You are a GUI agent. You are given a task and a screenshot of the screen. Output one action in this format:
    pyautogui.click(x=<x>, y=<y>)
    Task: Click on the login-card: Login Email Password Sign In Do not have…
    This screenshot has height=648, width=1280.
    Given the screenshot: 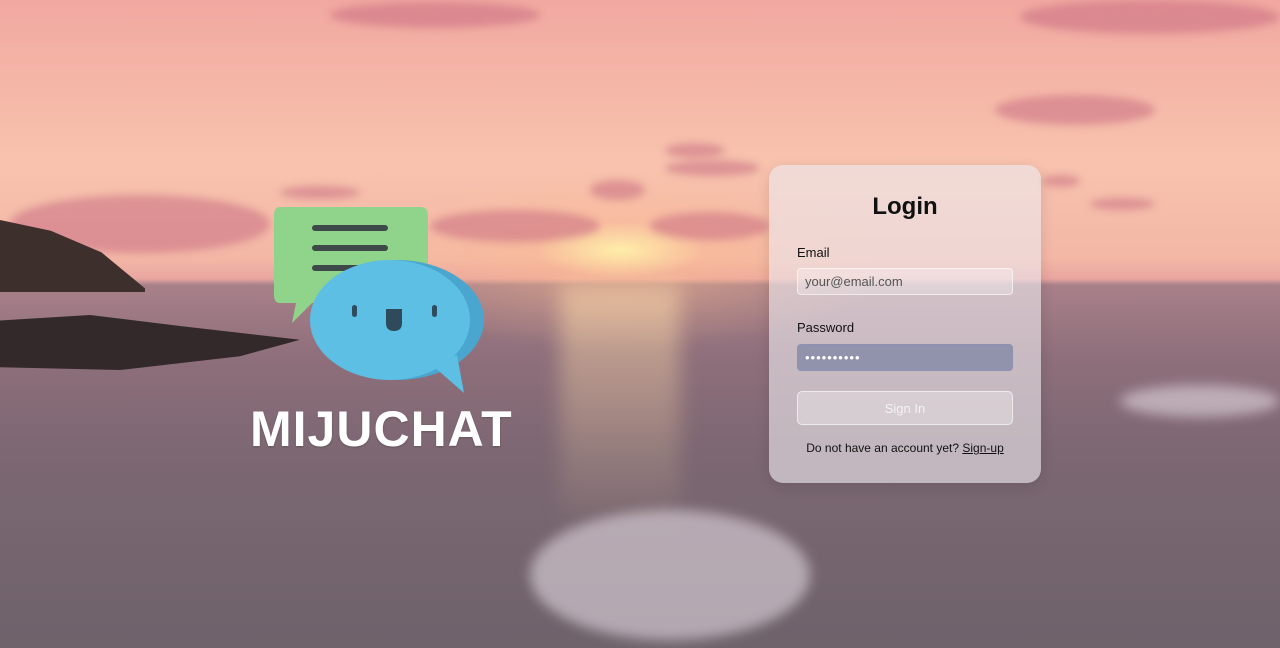 What is the action you would take?
    pyautogui.click(x=905, y=324)
    